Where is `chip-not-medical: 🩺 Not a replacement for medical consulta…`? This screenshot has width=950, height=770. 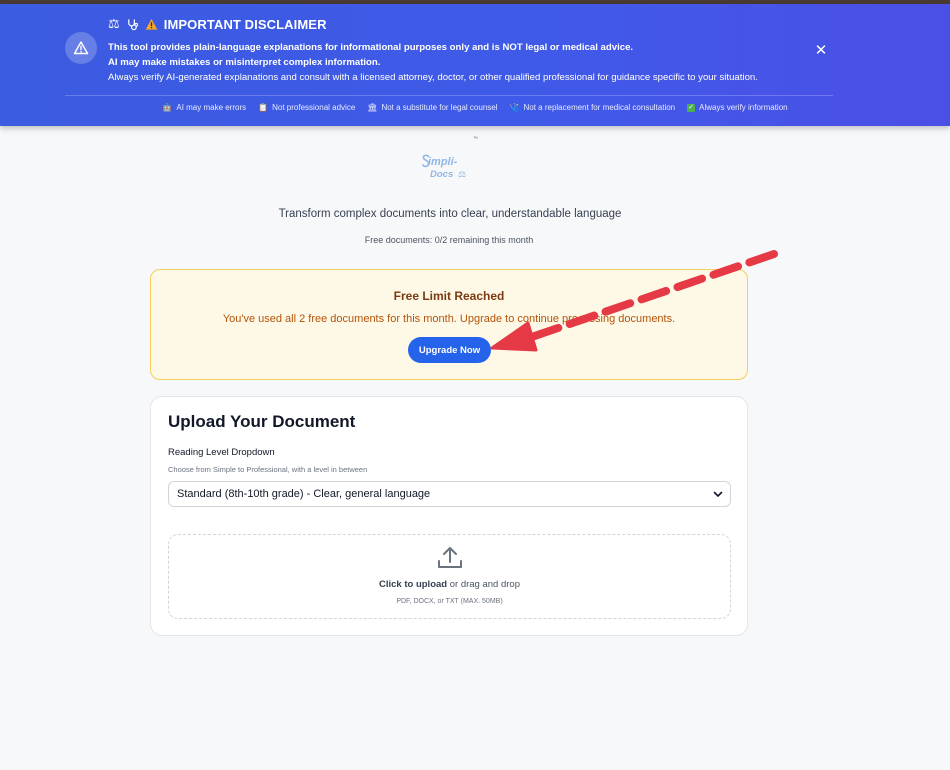
chip-not-medical: 🩺 Not a replacement for medical consulta… is located at coordinates (593, 107).